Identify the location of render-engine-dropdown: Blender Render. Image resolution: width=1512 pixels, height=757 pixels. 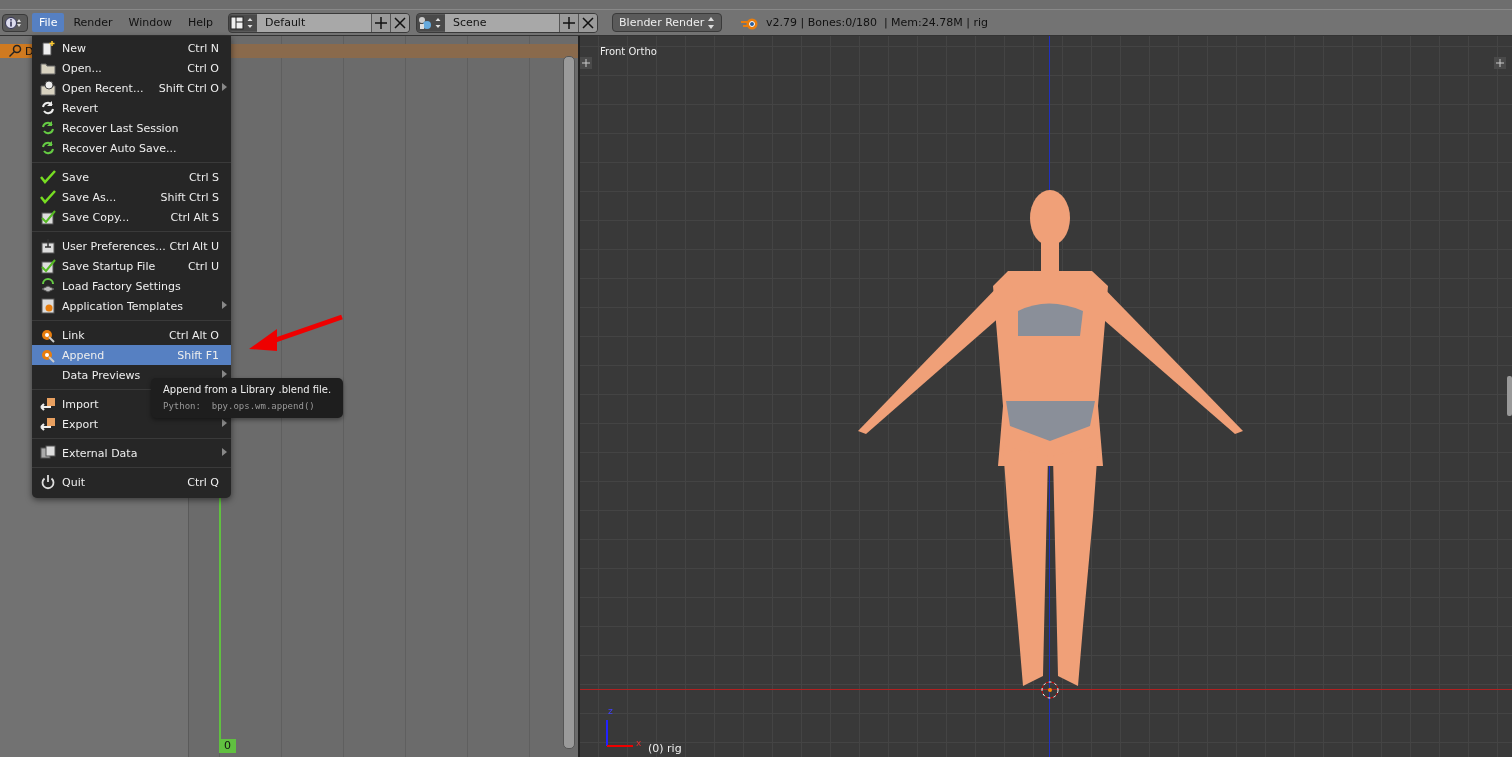
(667, 22).